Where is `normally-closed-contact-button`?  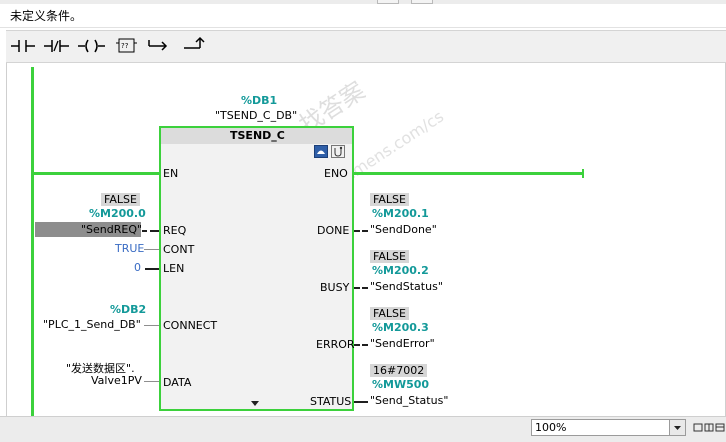 normally-closed-contact-button is located at coordinates (55, 44).